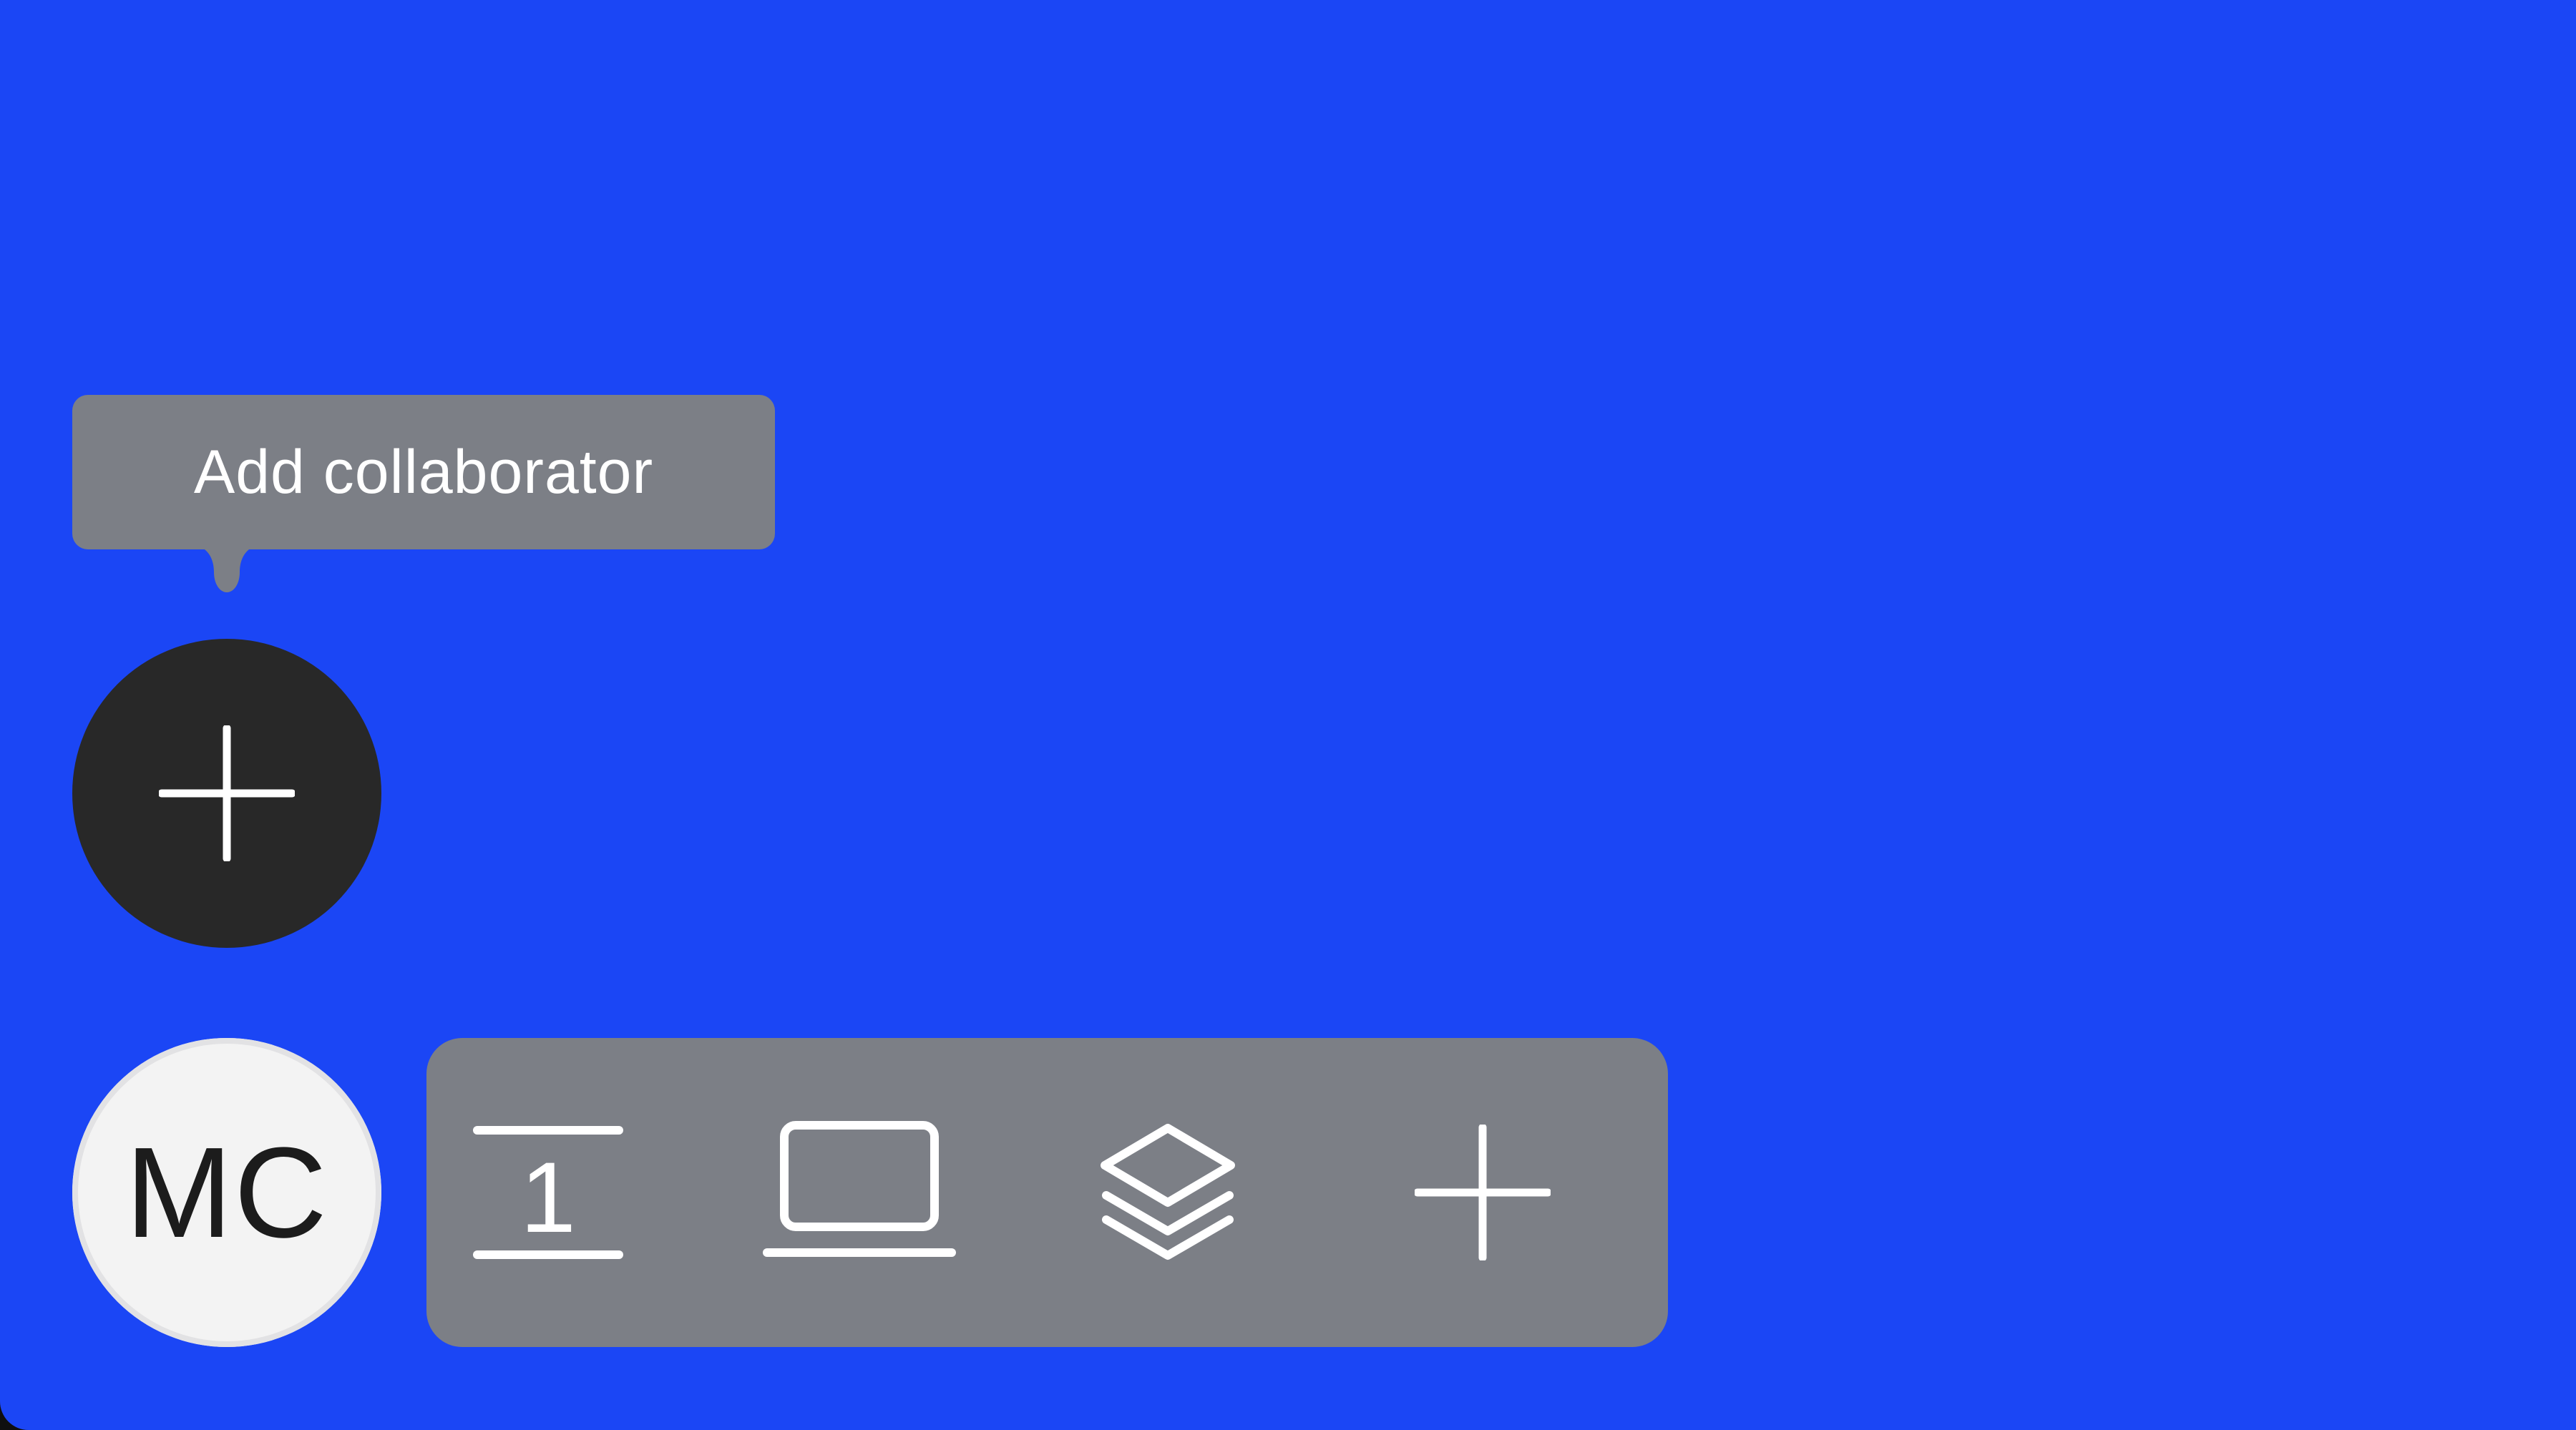  Describe the element at coordinates (548, 1197) in the screenshot. I see `page-number-glyph: 1` at that location.